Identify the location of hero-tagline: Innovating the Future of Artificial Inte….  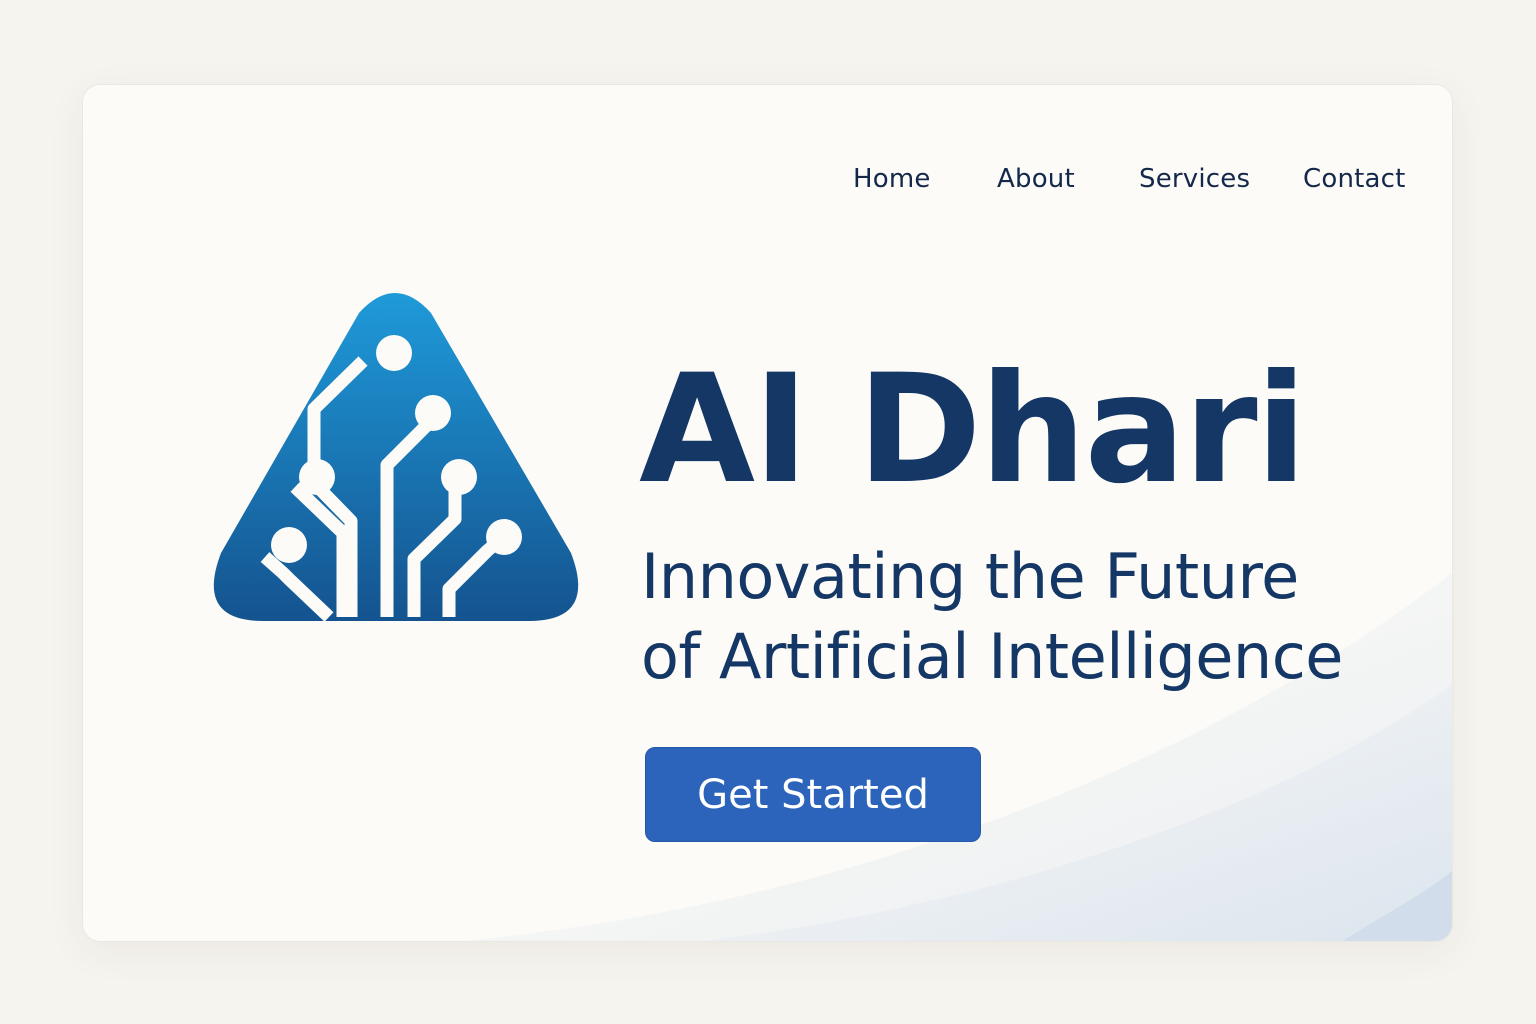
(1021, 617).